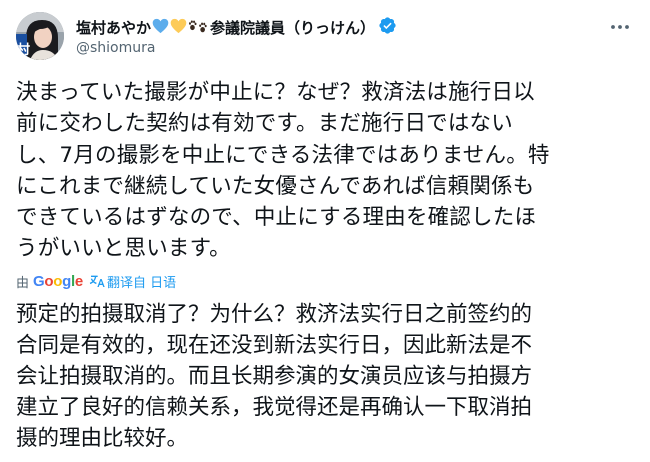  I want to click on more-options-button, so click(620, 27).